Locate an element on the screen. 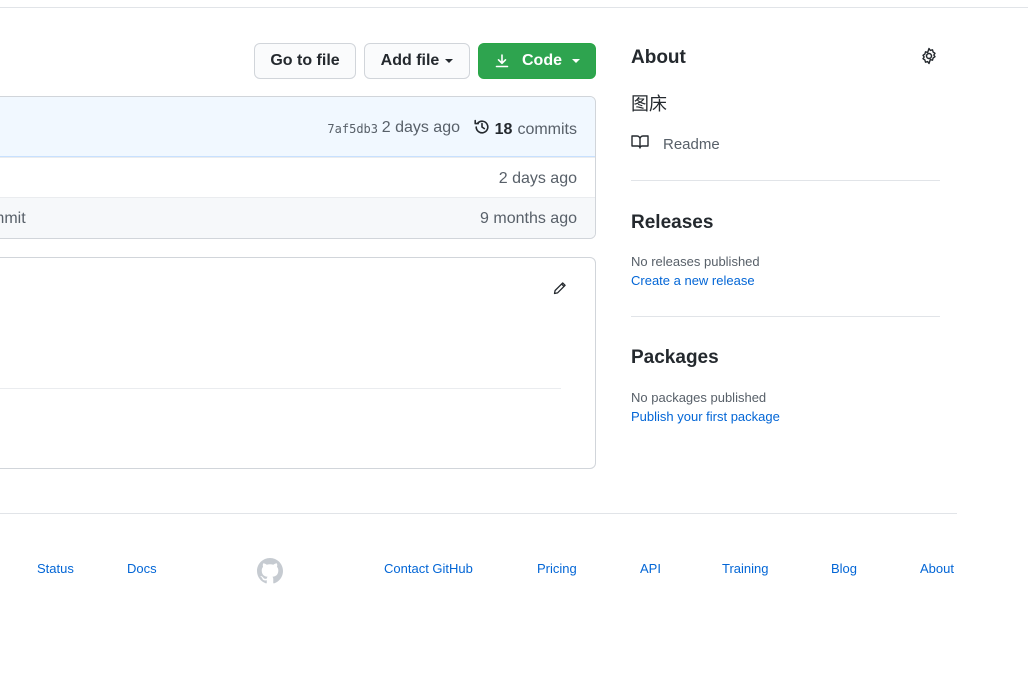 This screenshot has height=673, width=1028. code-button: Code is located at coordinates (537, 61).